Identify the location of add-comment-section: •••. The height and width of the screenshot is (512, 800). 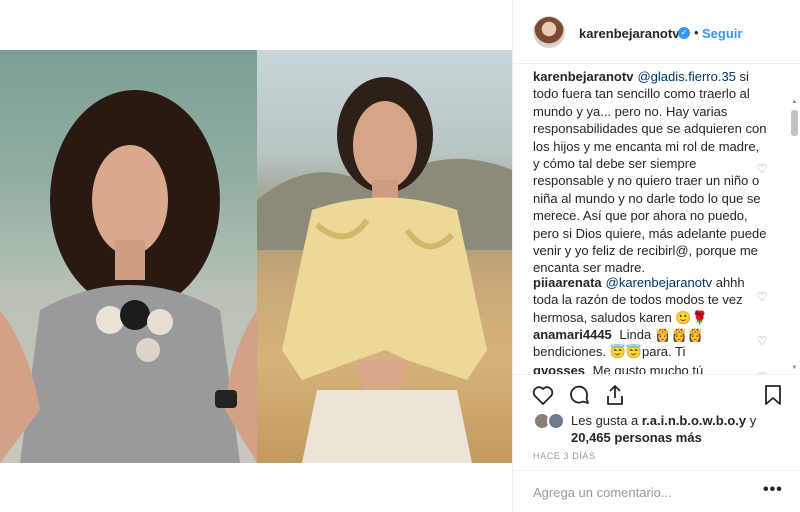
(656, 491).